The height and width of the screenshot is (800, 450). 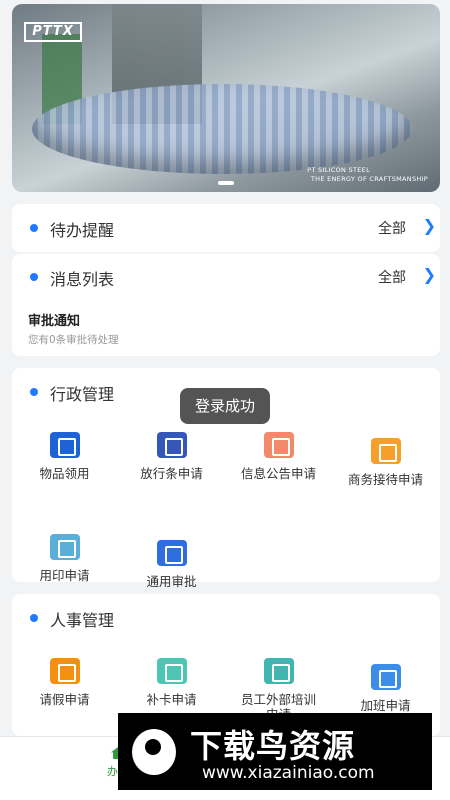 What do you see at coordinates (82, 620) in the screenshot?
I see `hr-title: 人事管理` at bounding box center [82, 620].